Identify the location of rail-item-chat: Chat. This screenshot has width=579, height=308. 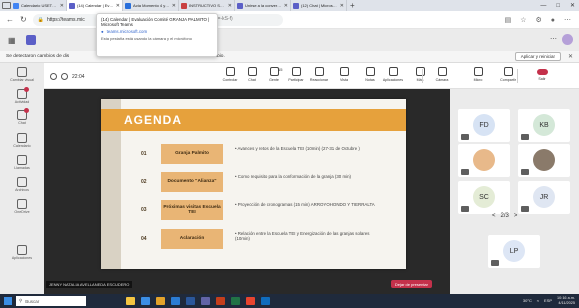
(22, 116).